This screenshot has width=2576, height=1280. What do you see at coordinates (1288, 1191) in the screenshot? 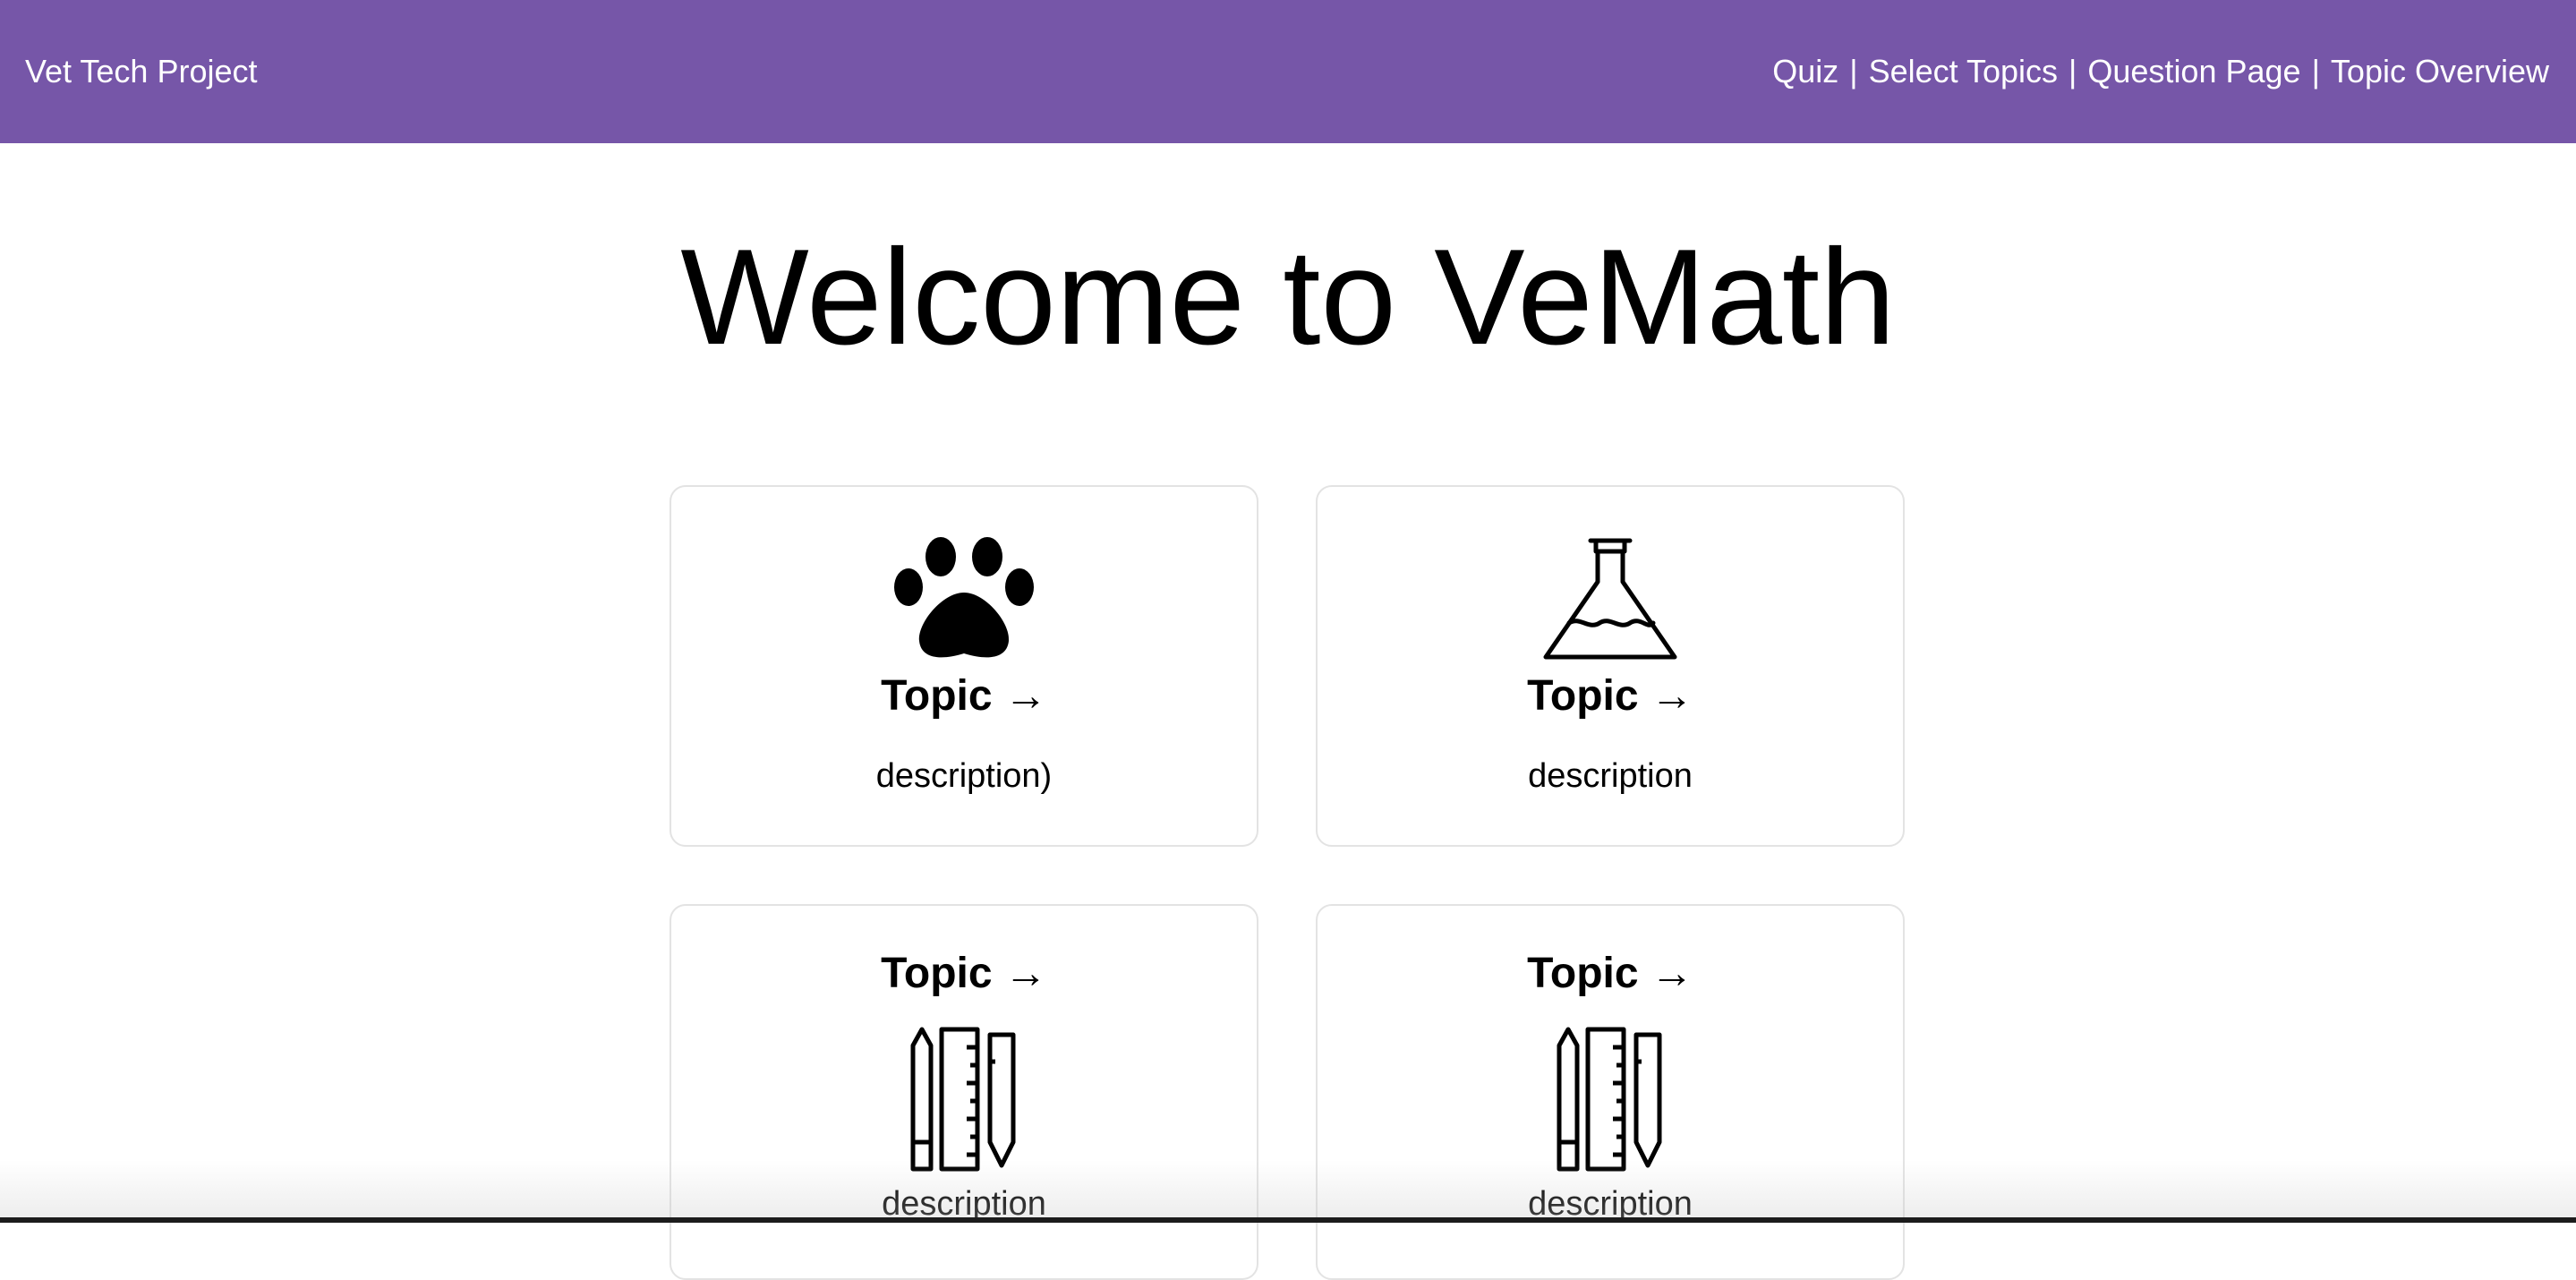
I see `scroll-shadow` at bounding box center [1288, 1191].